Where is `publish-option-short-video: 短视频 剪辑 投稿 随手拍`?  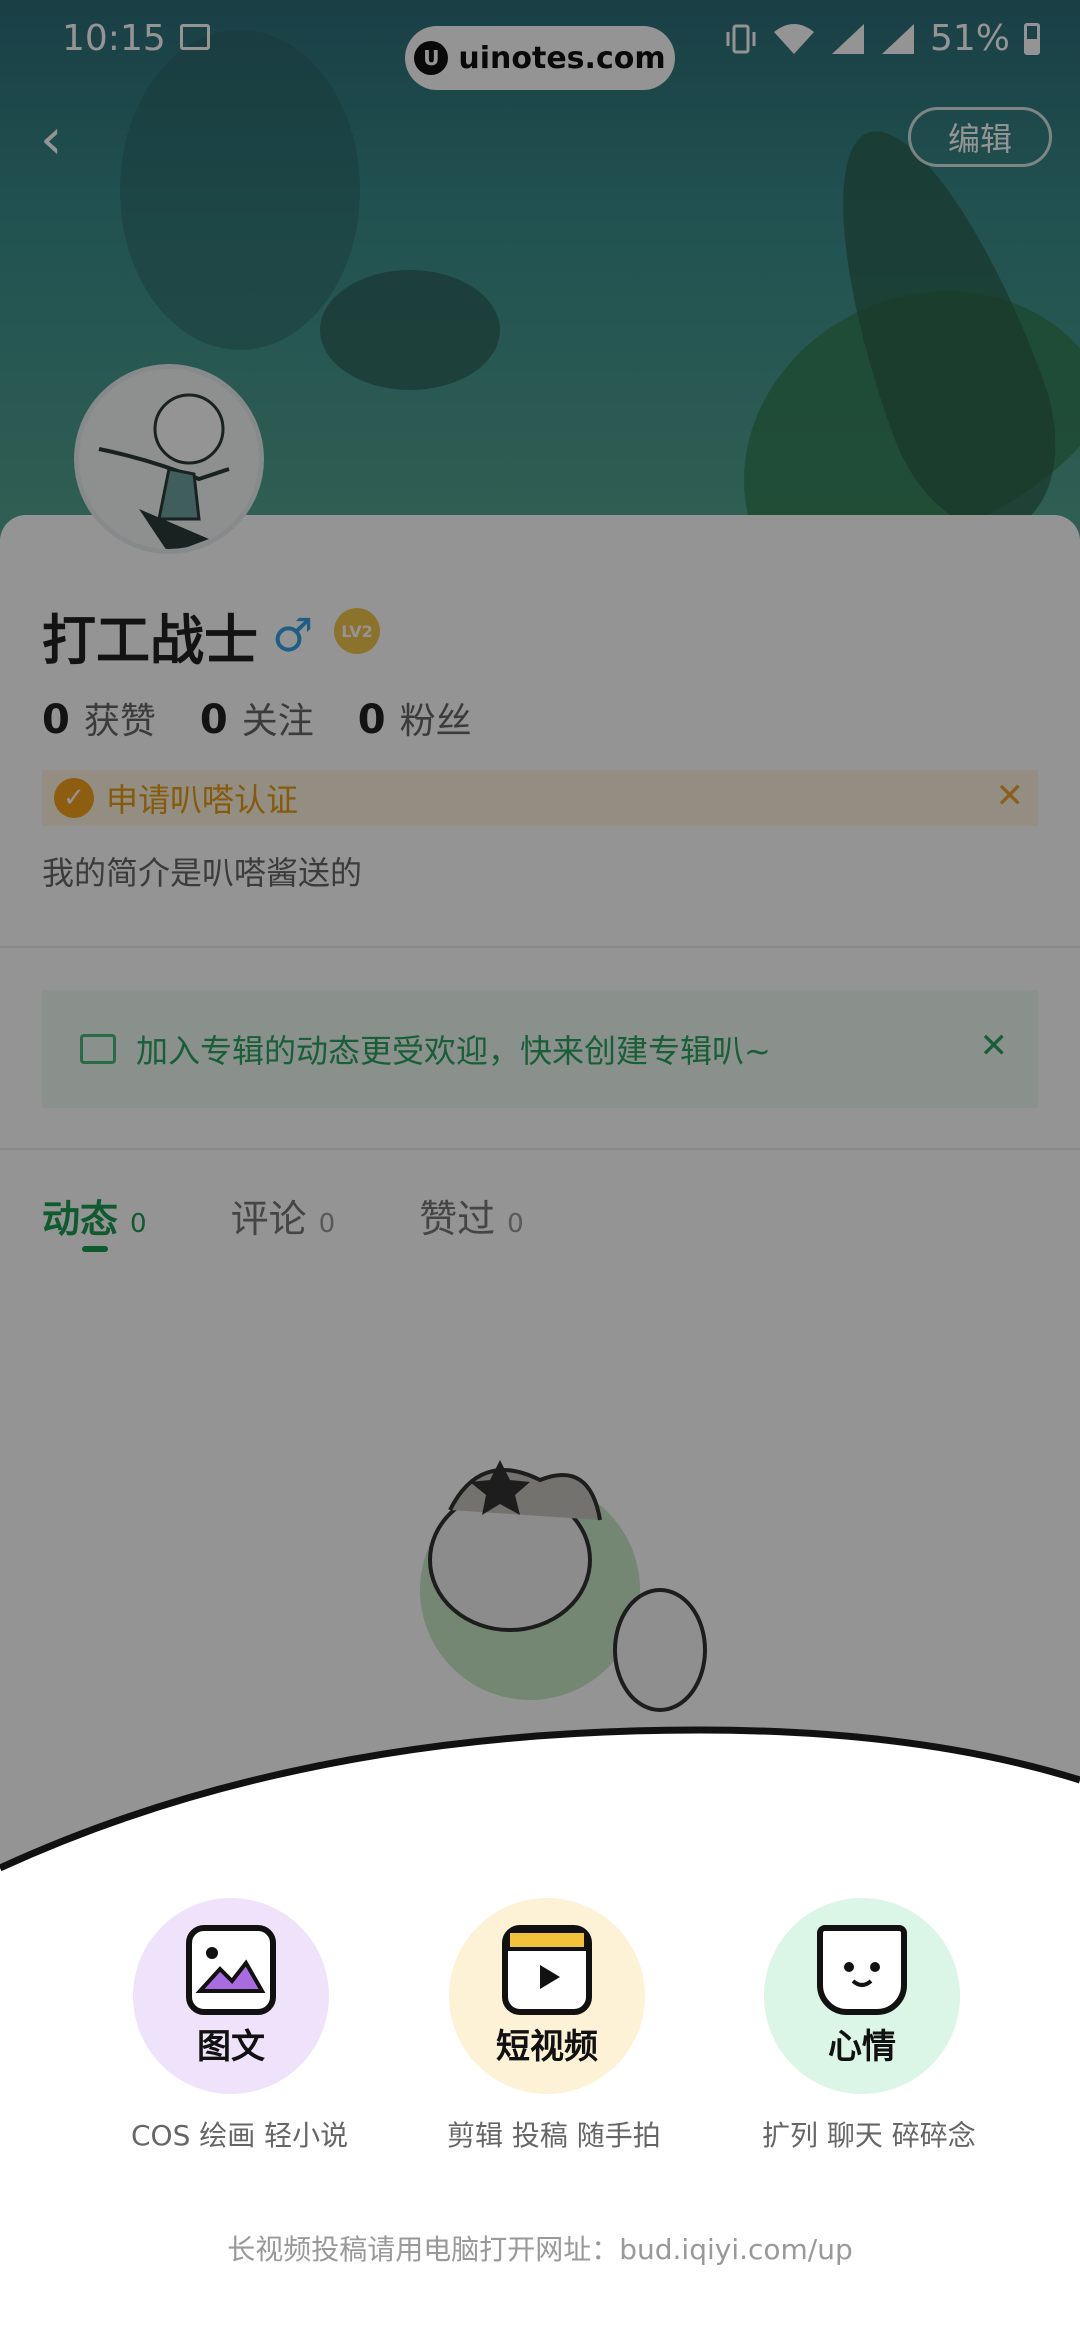
publish-option-short-video: 短视频 剪辑 投稿 随手拍 is located at coordinates (554, 2026).